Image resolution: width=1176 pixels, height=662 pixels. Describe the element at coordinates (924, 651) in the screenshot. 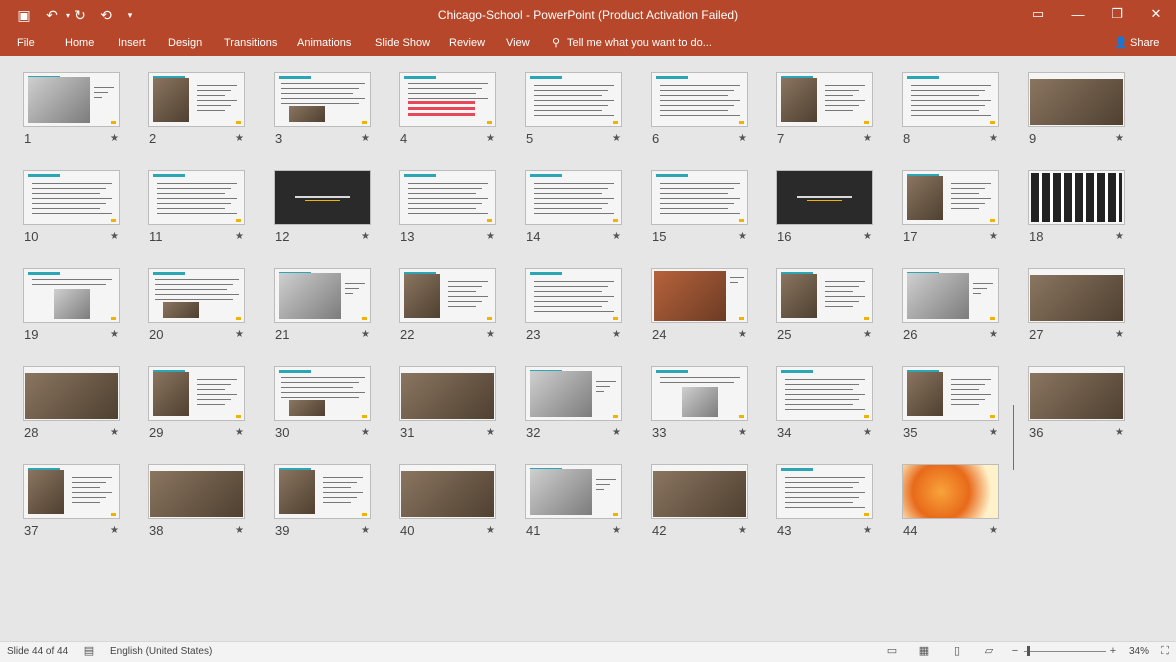

I see `slide-sorter-view-icon: ▦` at that location.